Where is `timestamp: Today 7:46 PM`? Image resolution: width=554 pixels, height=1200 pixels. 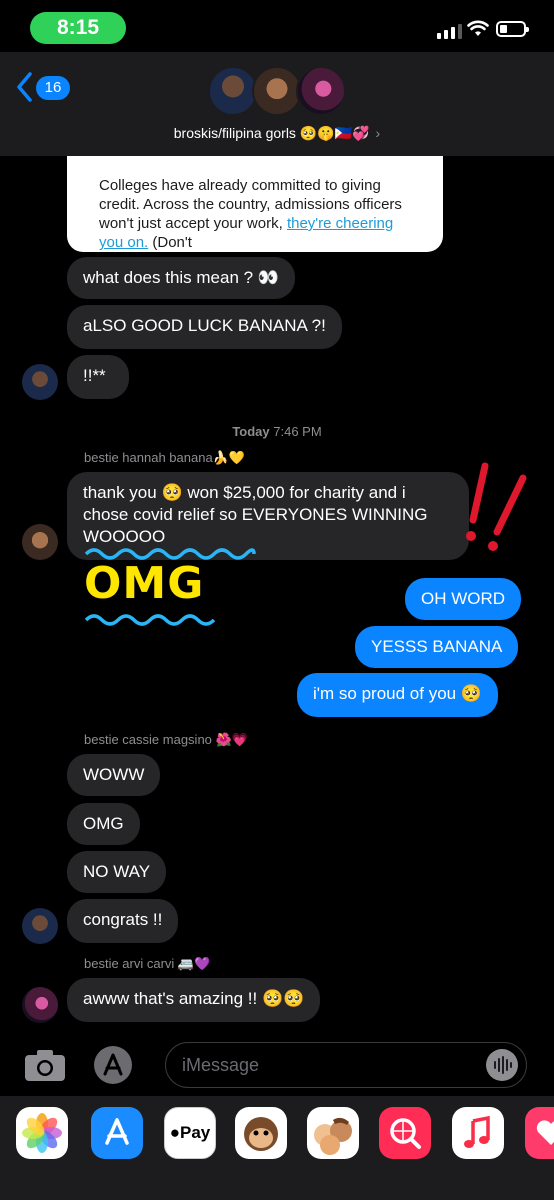
timestamp: Today 7:46 PM is located at coordinates (277, 431).